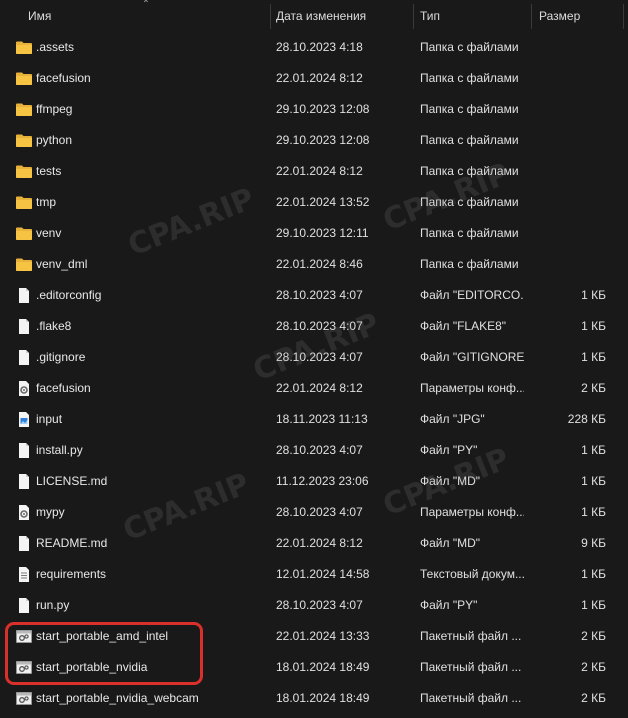 The height and width of the screenshot is (718, 628). What do you see at coordinates (145, 16) in the screenshot?
I see `column-header-name: Имя` at bounding box center [145, 16].